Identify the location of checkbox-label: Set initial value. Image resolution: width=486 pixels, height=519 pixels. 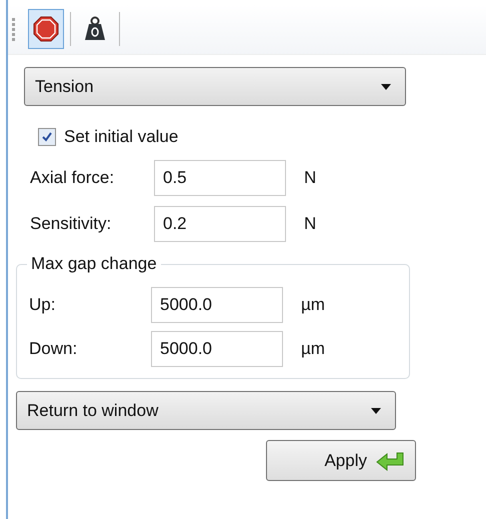
(121, 137).